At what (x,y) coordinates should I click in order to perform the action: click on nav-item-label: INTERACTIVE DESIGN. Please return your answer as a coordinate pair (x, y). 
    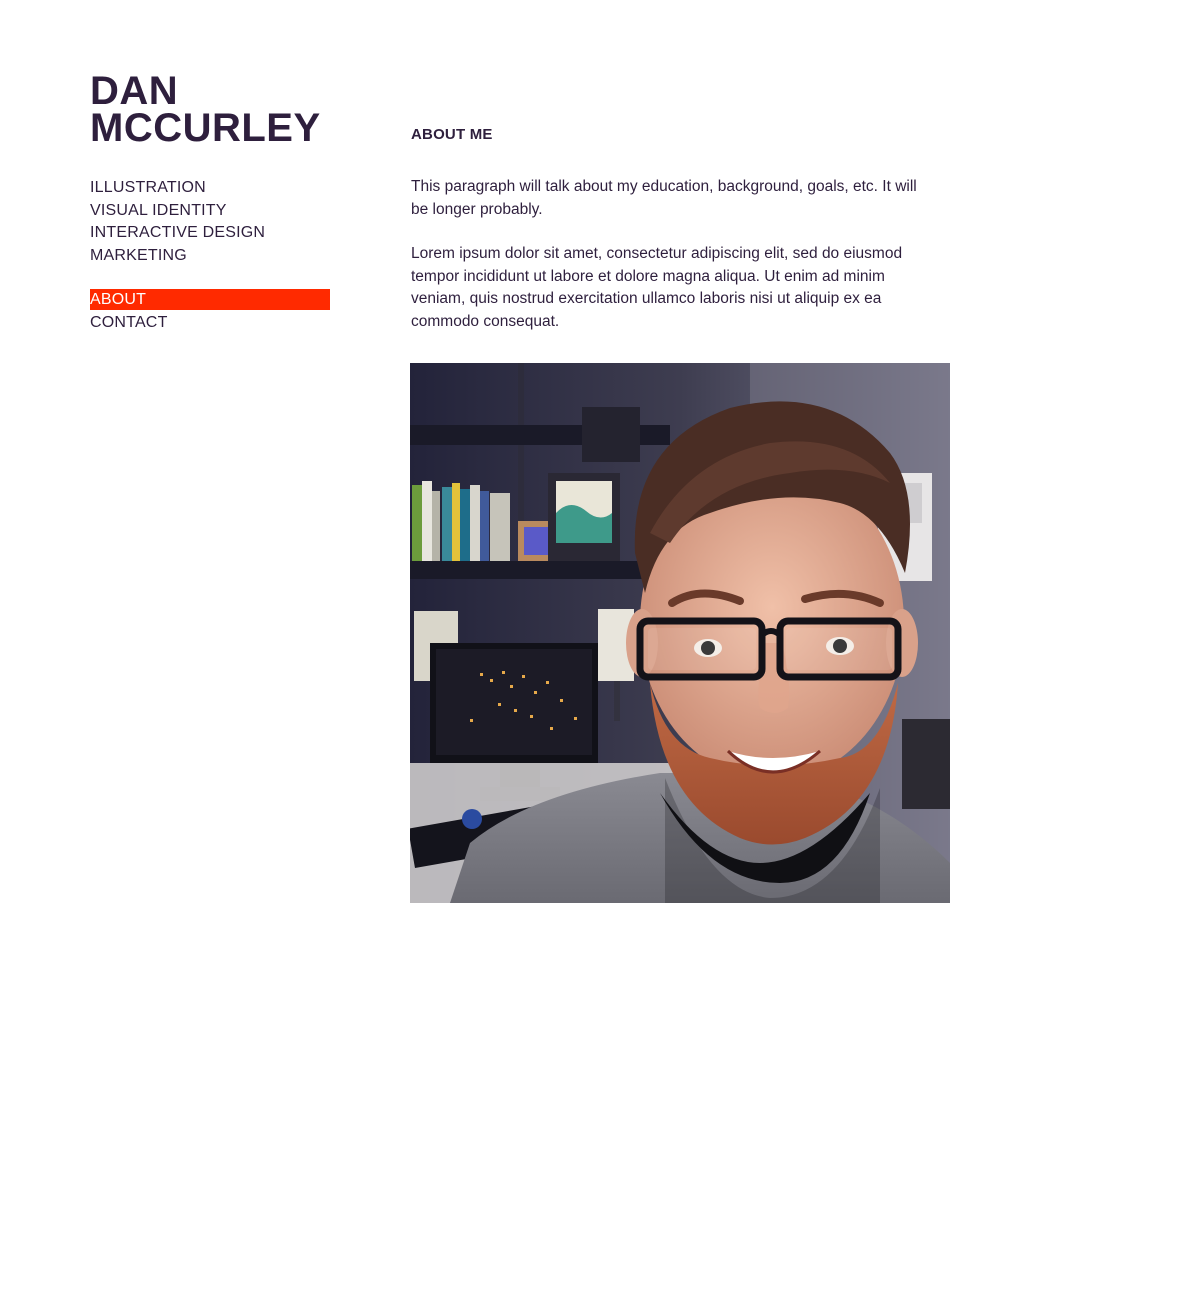
    Looking at the image, I should click on (178, 232).